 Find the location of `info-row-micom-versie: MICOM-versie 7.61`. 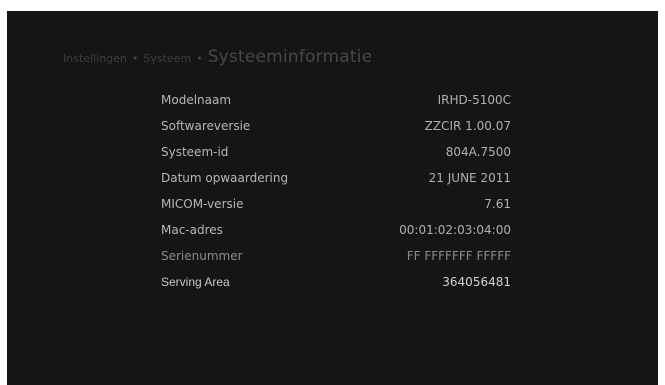

info-row-micom-versie: MICOM-versie 7.61 is located at coordinates (336, 206).